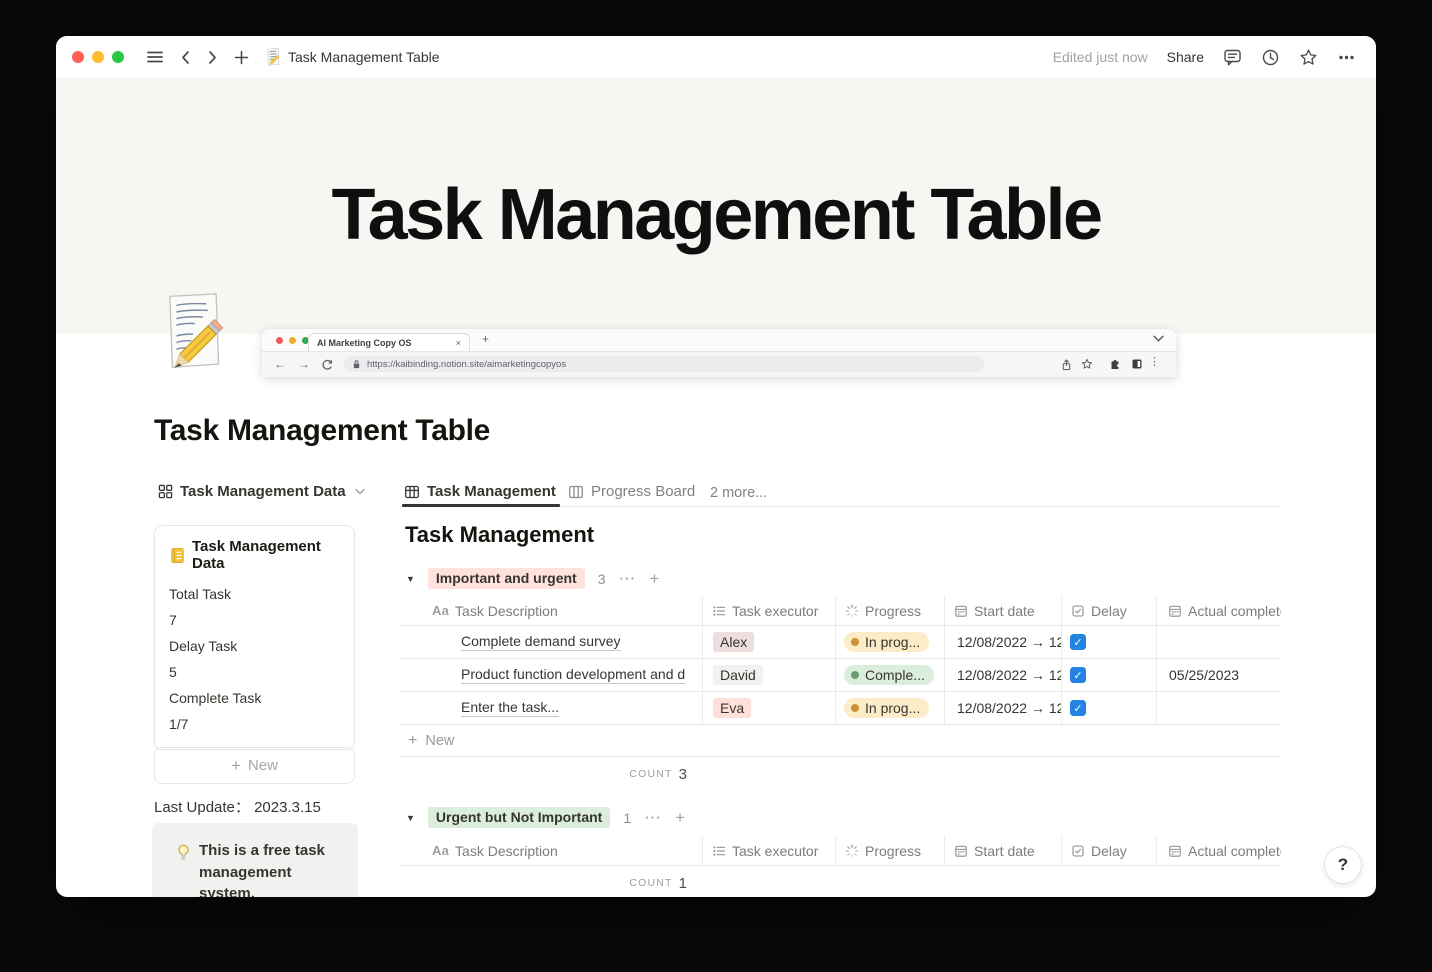 The height and width of the screenshot is (972, 1432). I want to click on text-property-icon: Aa, so click(441, 610).